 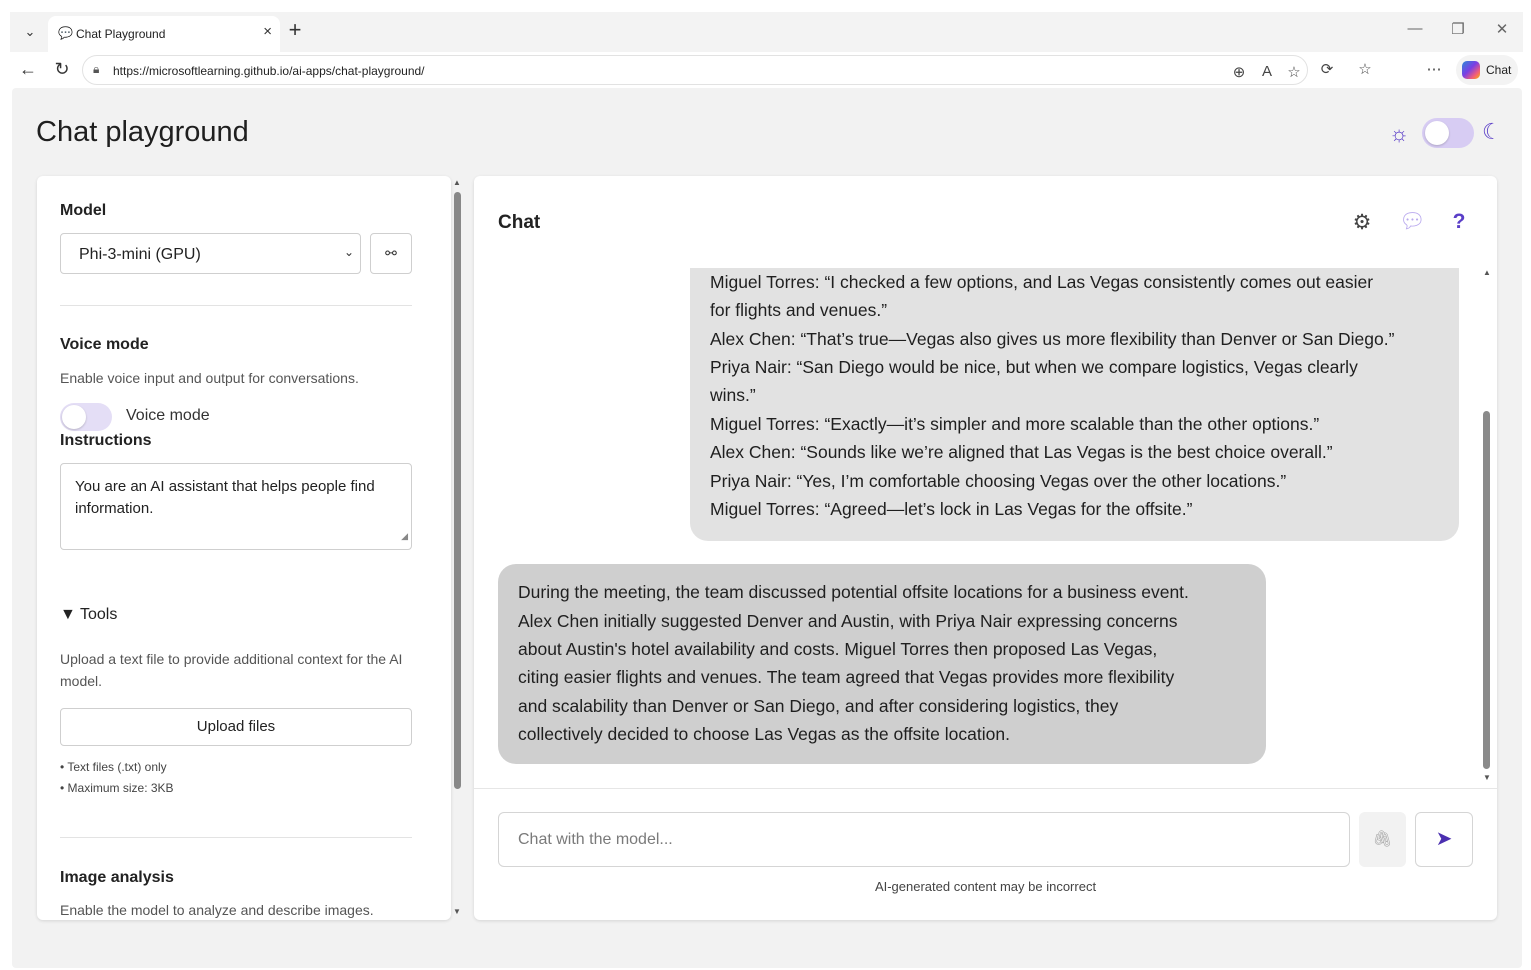 What do you see at coordinates (1362, 222) in the screenshot?
I see `gear-icon: ⚙` at bounding box center [1362, 222].